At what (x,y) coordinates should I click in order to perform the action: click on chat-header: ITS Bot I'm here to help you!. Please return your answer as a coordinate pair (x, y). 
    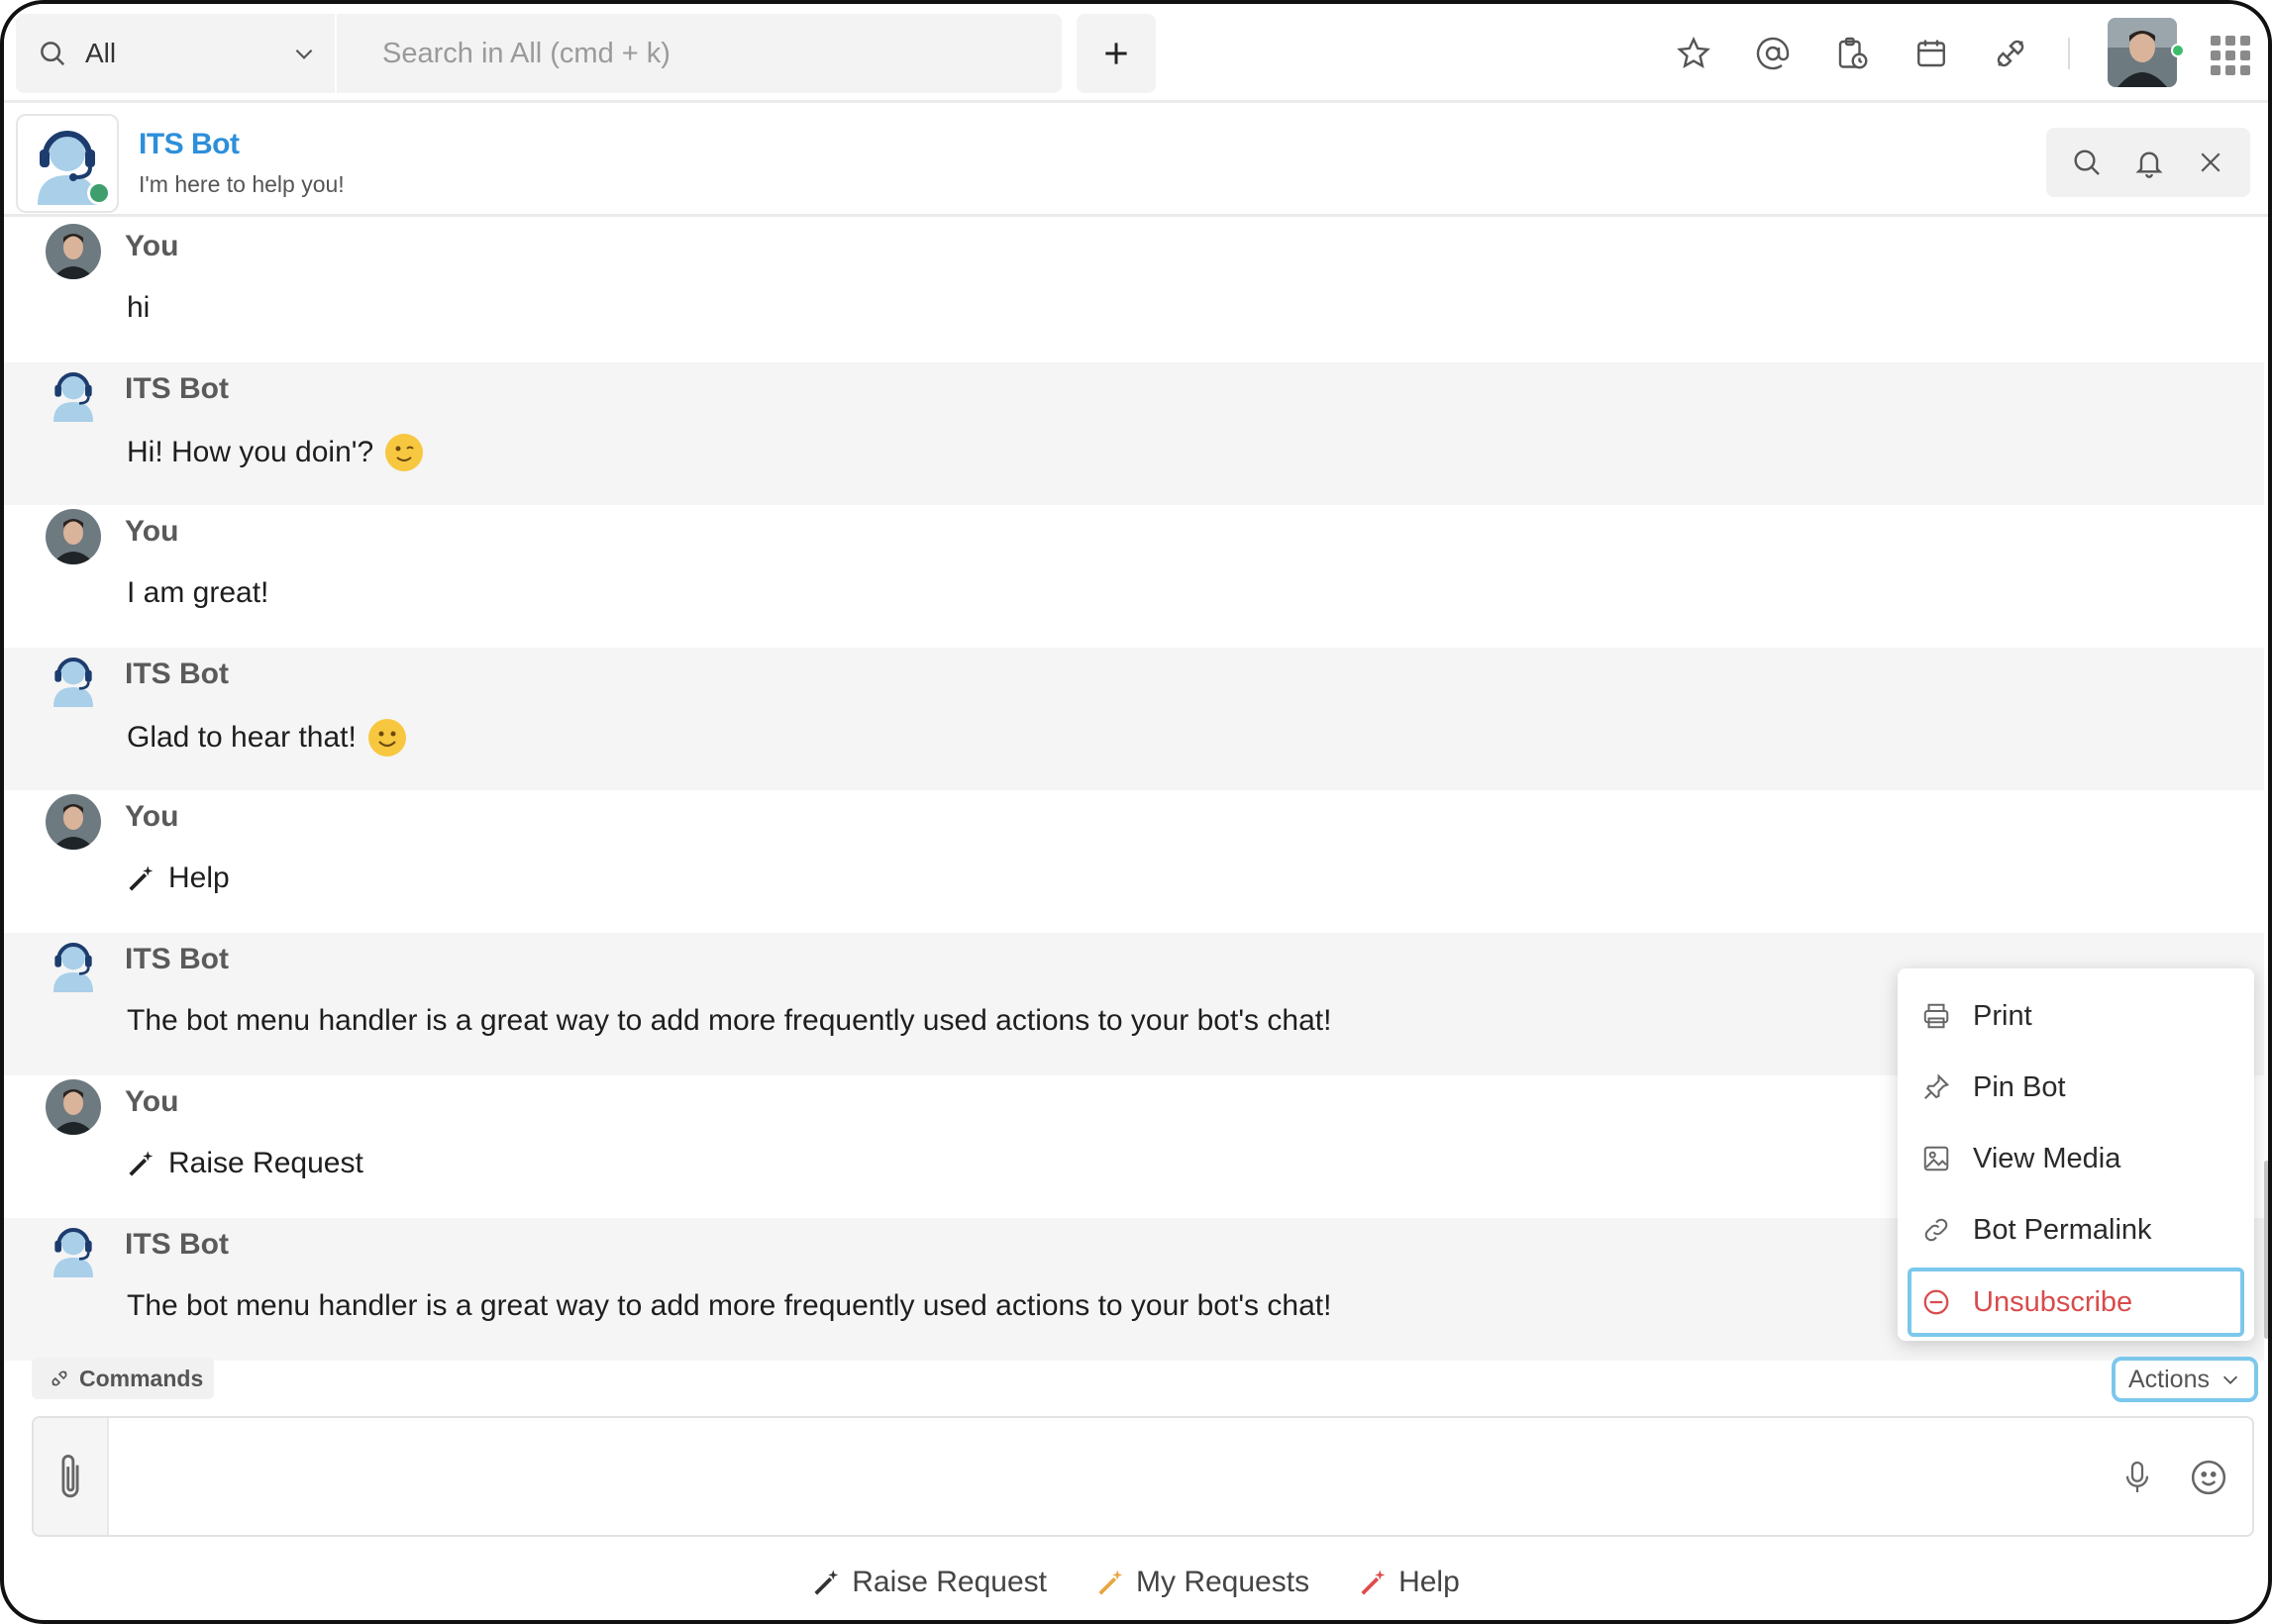
    Looking at the image, I should click on (1136, 161).